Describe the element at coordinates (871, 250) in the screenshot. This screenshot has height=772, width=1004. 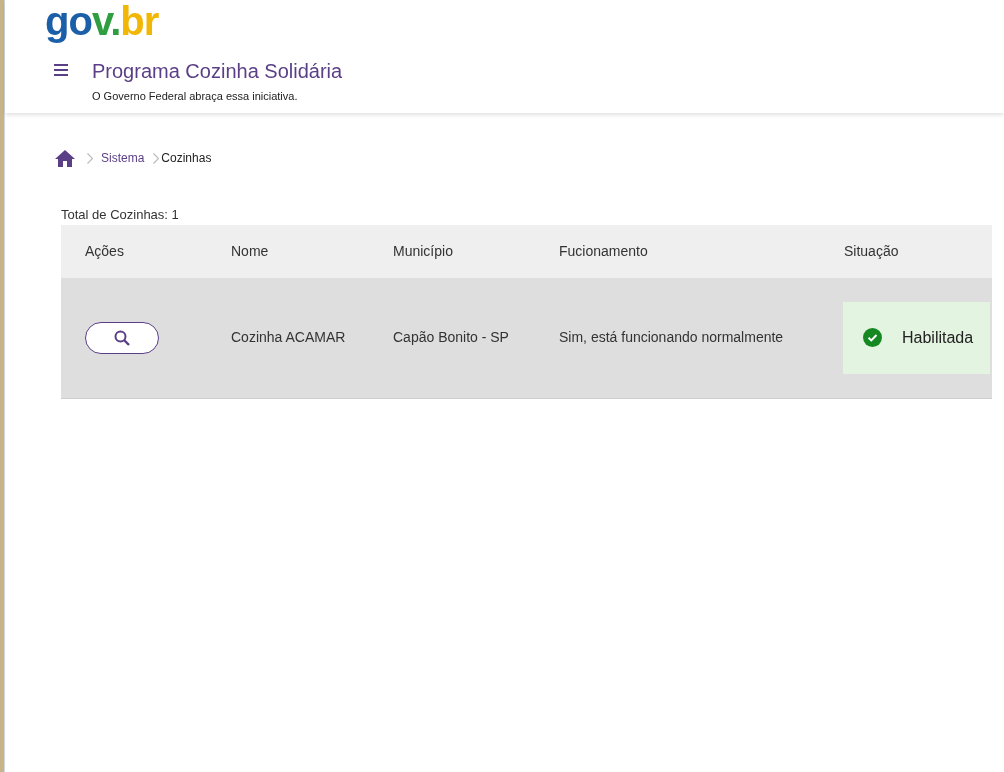
I see `column-header: Situação` at that location.